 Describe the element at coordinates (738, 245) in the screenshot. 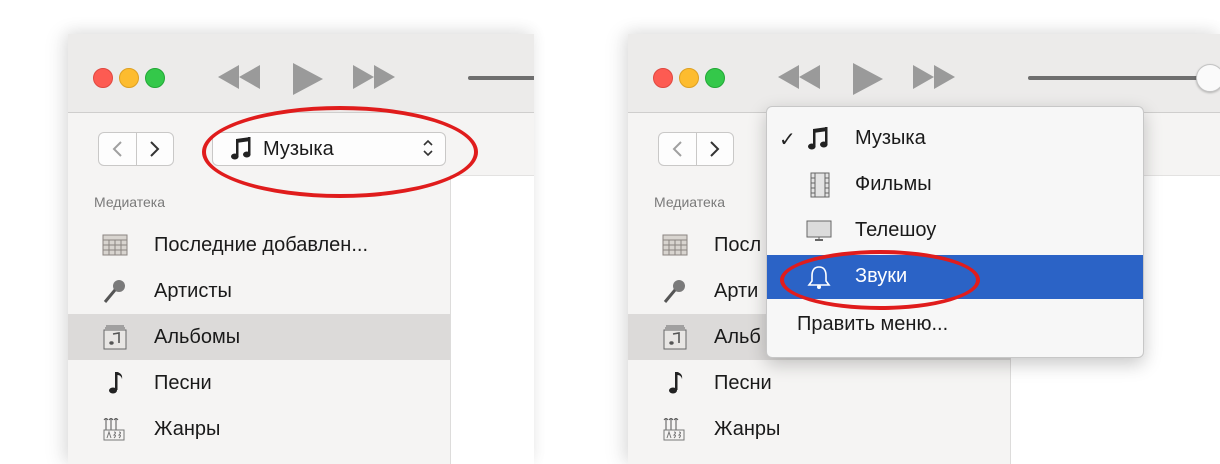

I see `sidebar-item-label: Посл` at that location.